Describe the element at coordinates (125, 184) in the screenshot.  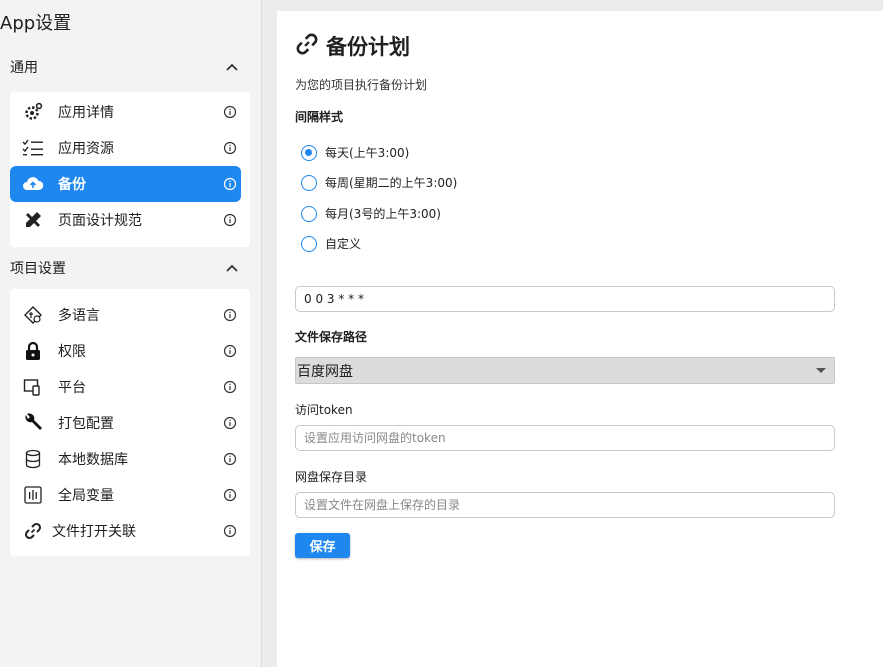
I see `sidebar-item-backup: 备份` at that location.